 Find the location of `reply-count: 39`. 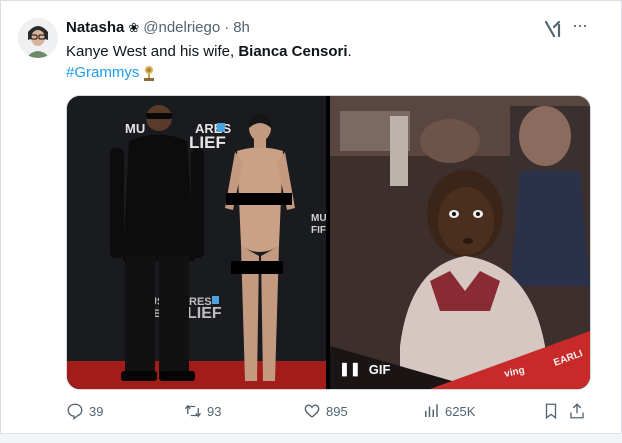

reply-count: 39 is located at coordinates (96, 411).